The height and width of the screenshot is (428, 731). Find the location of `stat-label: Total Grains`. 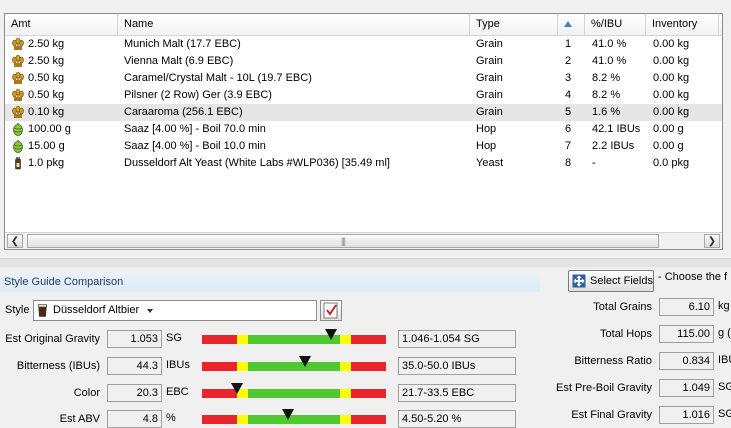

stat-label: Total Grains is located at coordinates (622, 307).